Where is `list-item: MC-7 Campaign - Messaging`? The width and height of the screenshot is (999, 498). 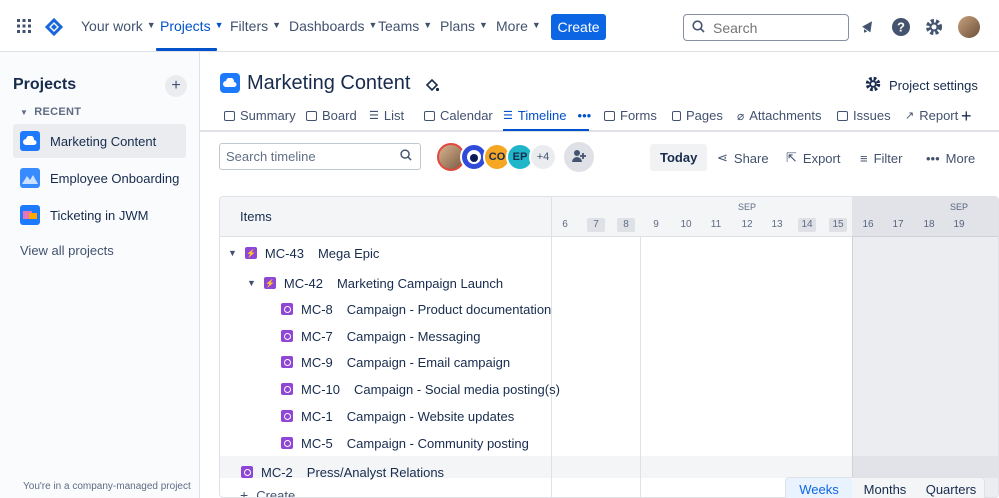
list-item: MC-7 Campaign - Messaging is located at coordinates (380, 336).